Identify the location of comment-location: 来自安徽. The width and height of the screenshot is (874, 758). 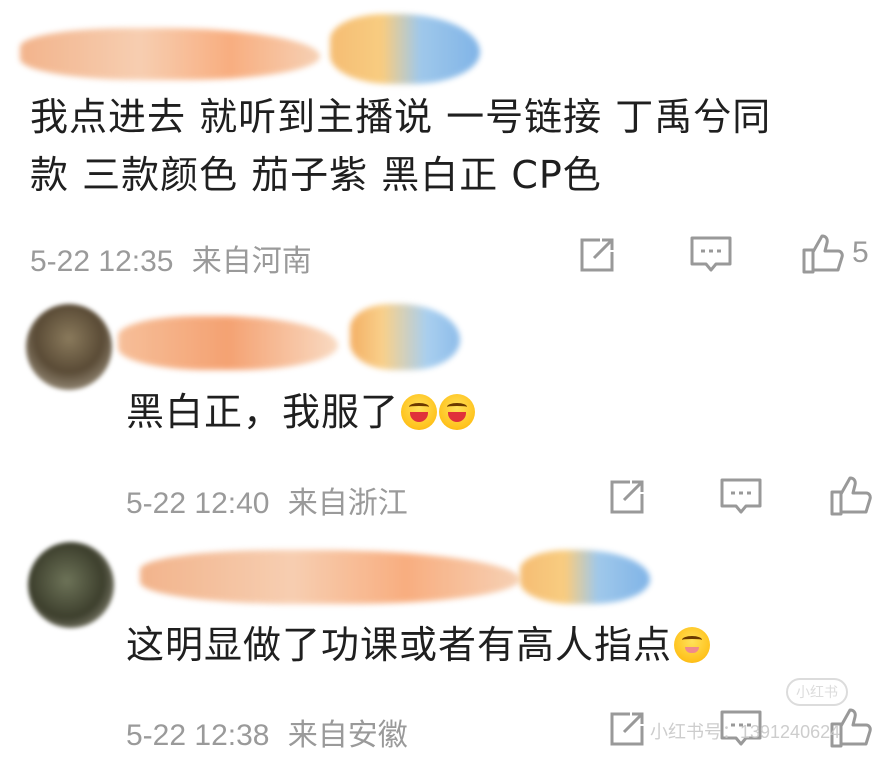
(347, 735).